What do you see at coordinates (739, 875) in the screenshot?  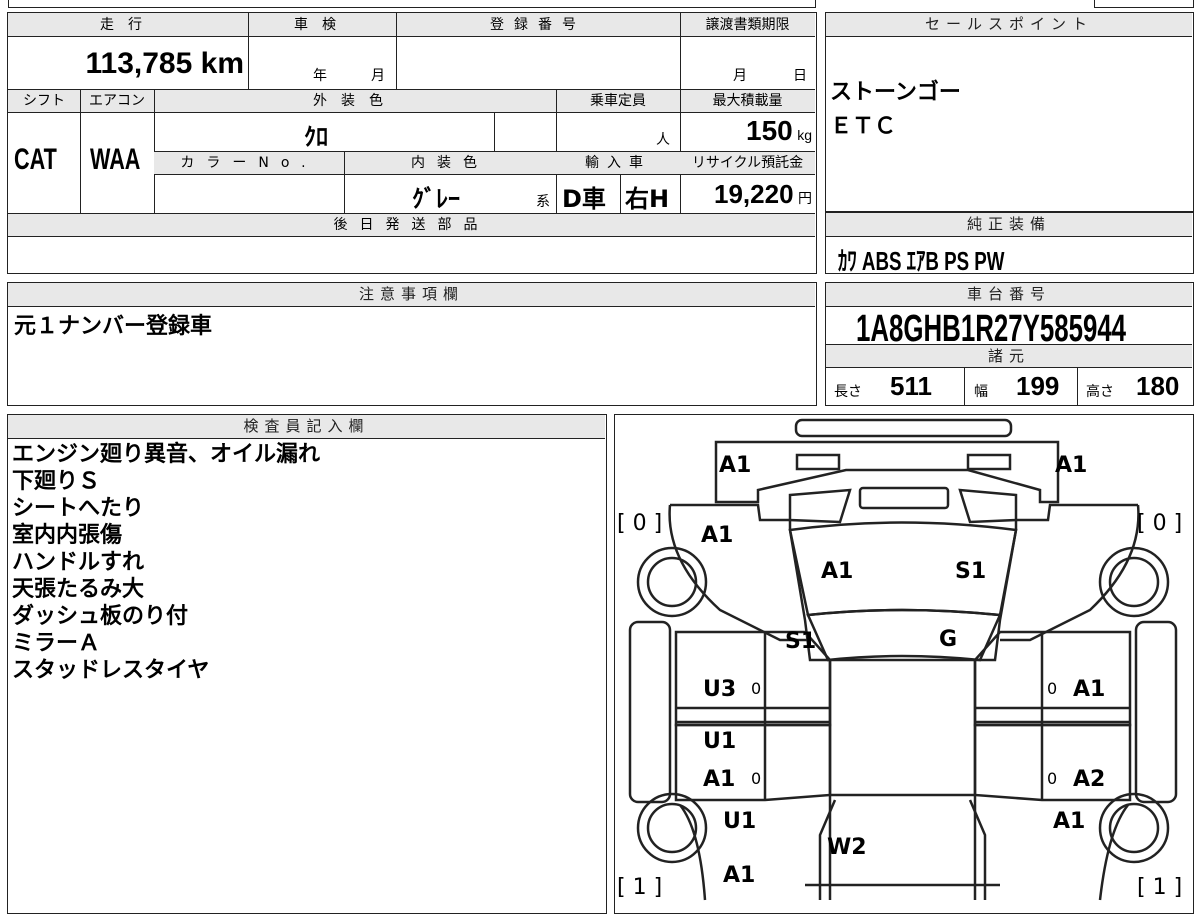 I see `mark-rear: A1` at bounding box center [739, 875].